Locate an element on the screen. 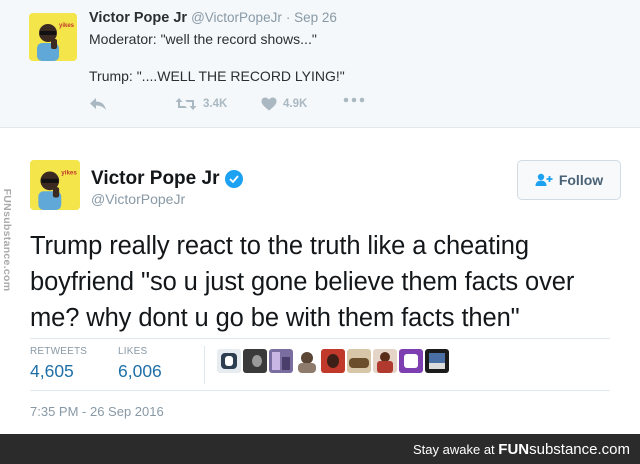  reply-header: Victor Pope Jr @VictorPopeJr · Sep 26 is located at coordinates (213, 18).